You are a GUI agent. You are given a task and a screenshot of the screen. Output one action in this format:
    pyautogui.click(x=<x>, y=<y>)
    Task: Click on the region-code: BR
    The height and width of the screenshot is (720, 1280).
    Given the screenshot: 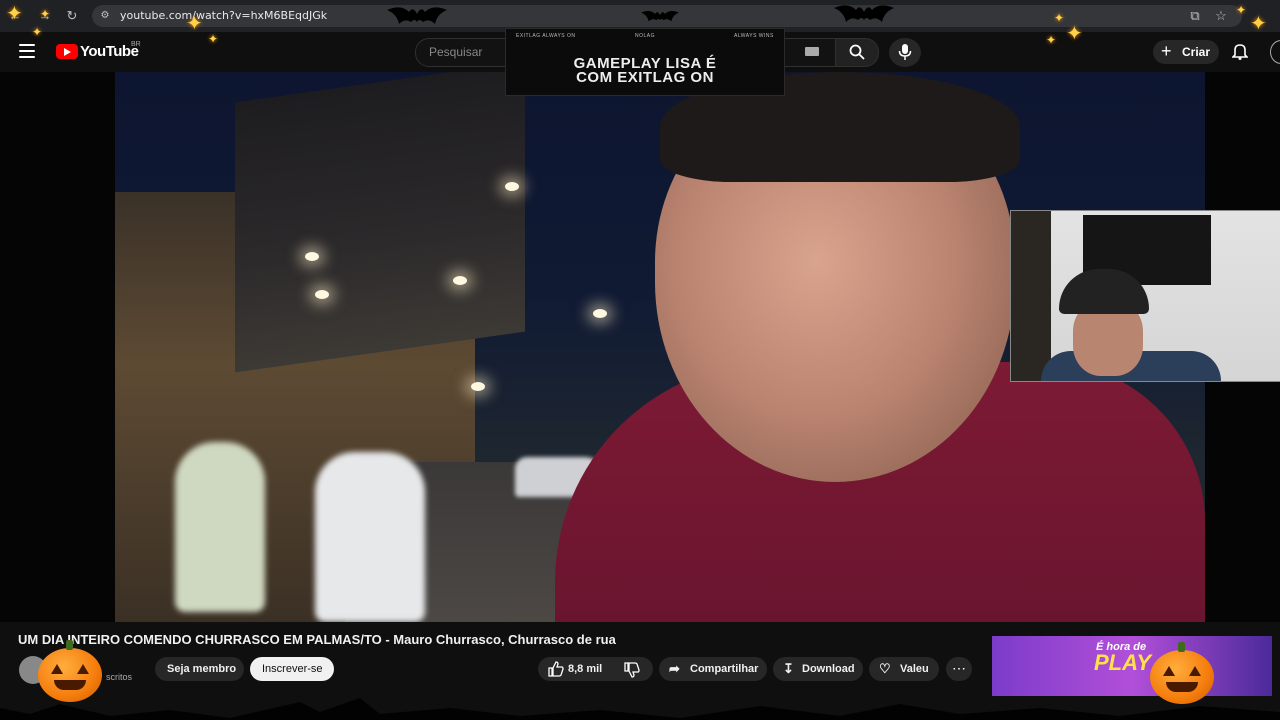 What is the action you would take?
    pyautogui.click(x=136, y=44)
    